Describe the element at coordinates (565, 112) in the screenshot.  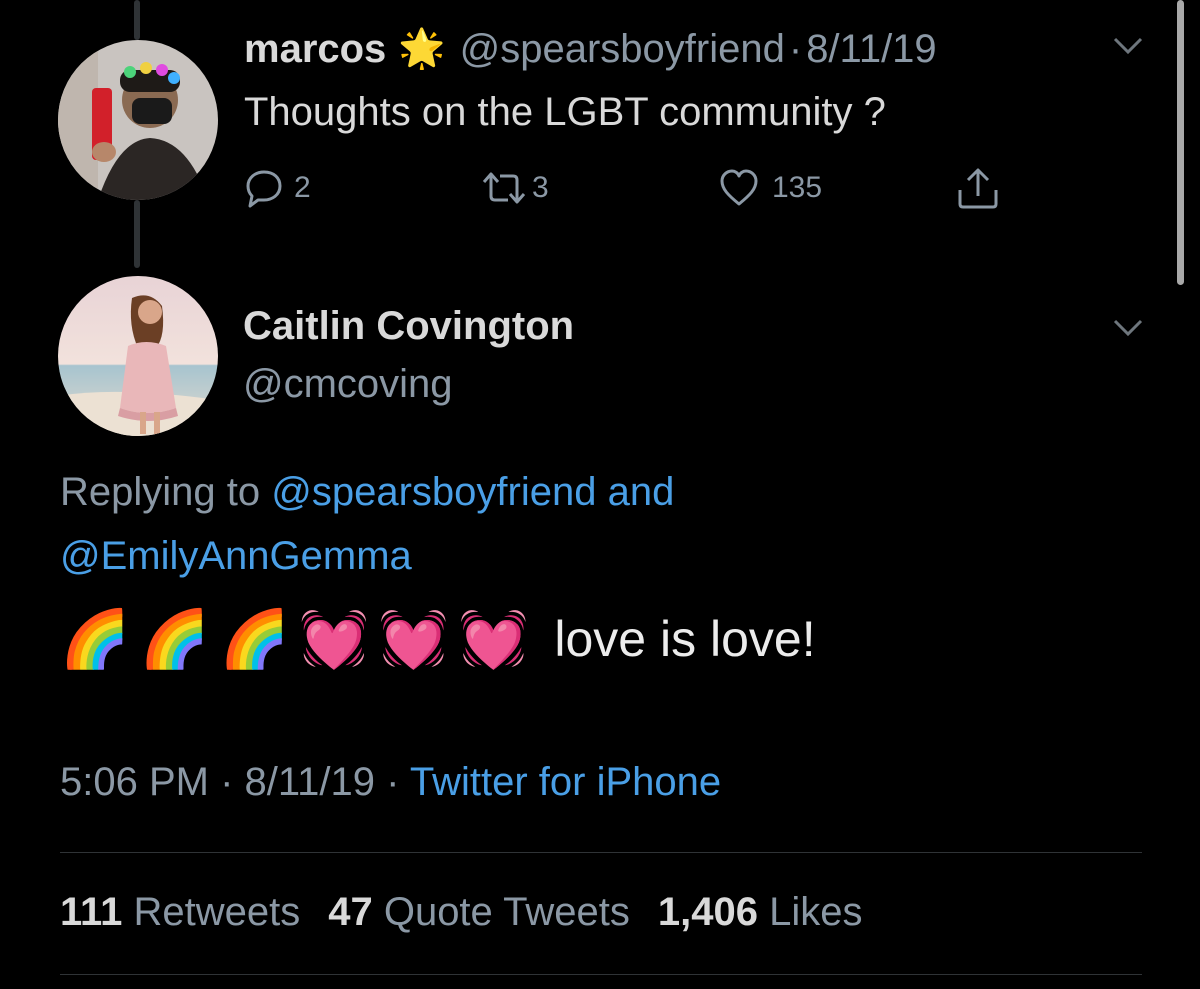
I see `parent-tweet-text: Thoughts on the LGBT community ?` at that location.